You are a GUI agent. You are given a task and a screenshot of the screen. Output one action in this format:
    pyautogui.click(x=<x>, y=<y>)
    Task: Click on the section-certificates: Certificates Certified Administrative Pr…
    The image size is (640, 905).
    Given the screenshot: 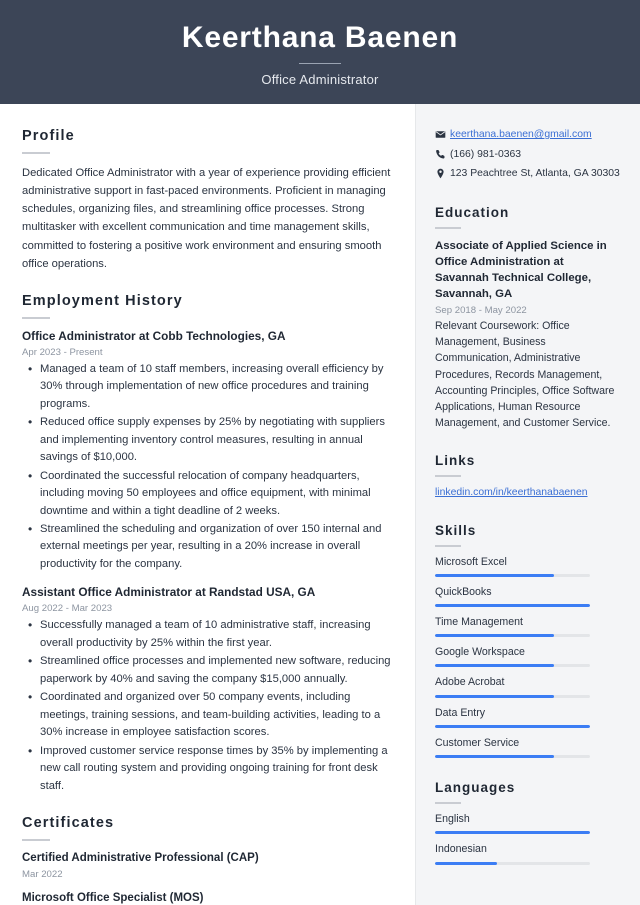 What is the action you would take?
    pyautogui.click(x=207, y=860)
    